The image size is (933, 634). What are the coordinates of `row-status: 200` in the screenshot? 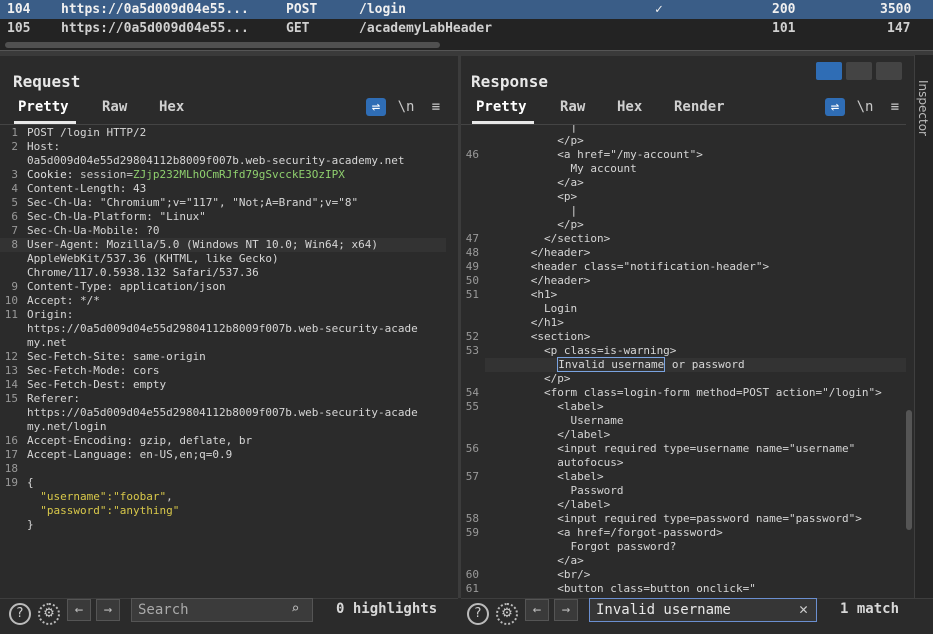 It's located at (784, 9).